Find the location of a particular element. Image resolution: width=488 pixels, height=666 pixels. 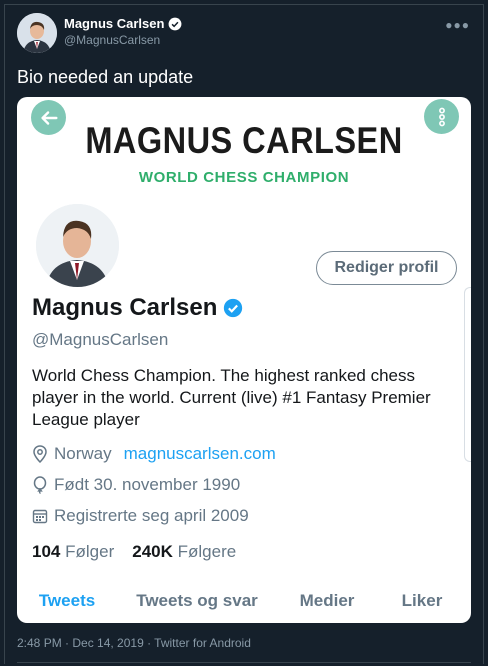

birth-row: Født 30. november 1990 is located at coordinates (136, 485).